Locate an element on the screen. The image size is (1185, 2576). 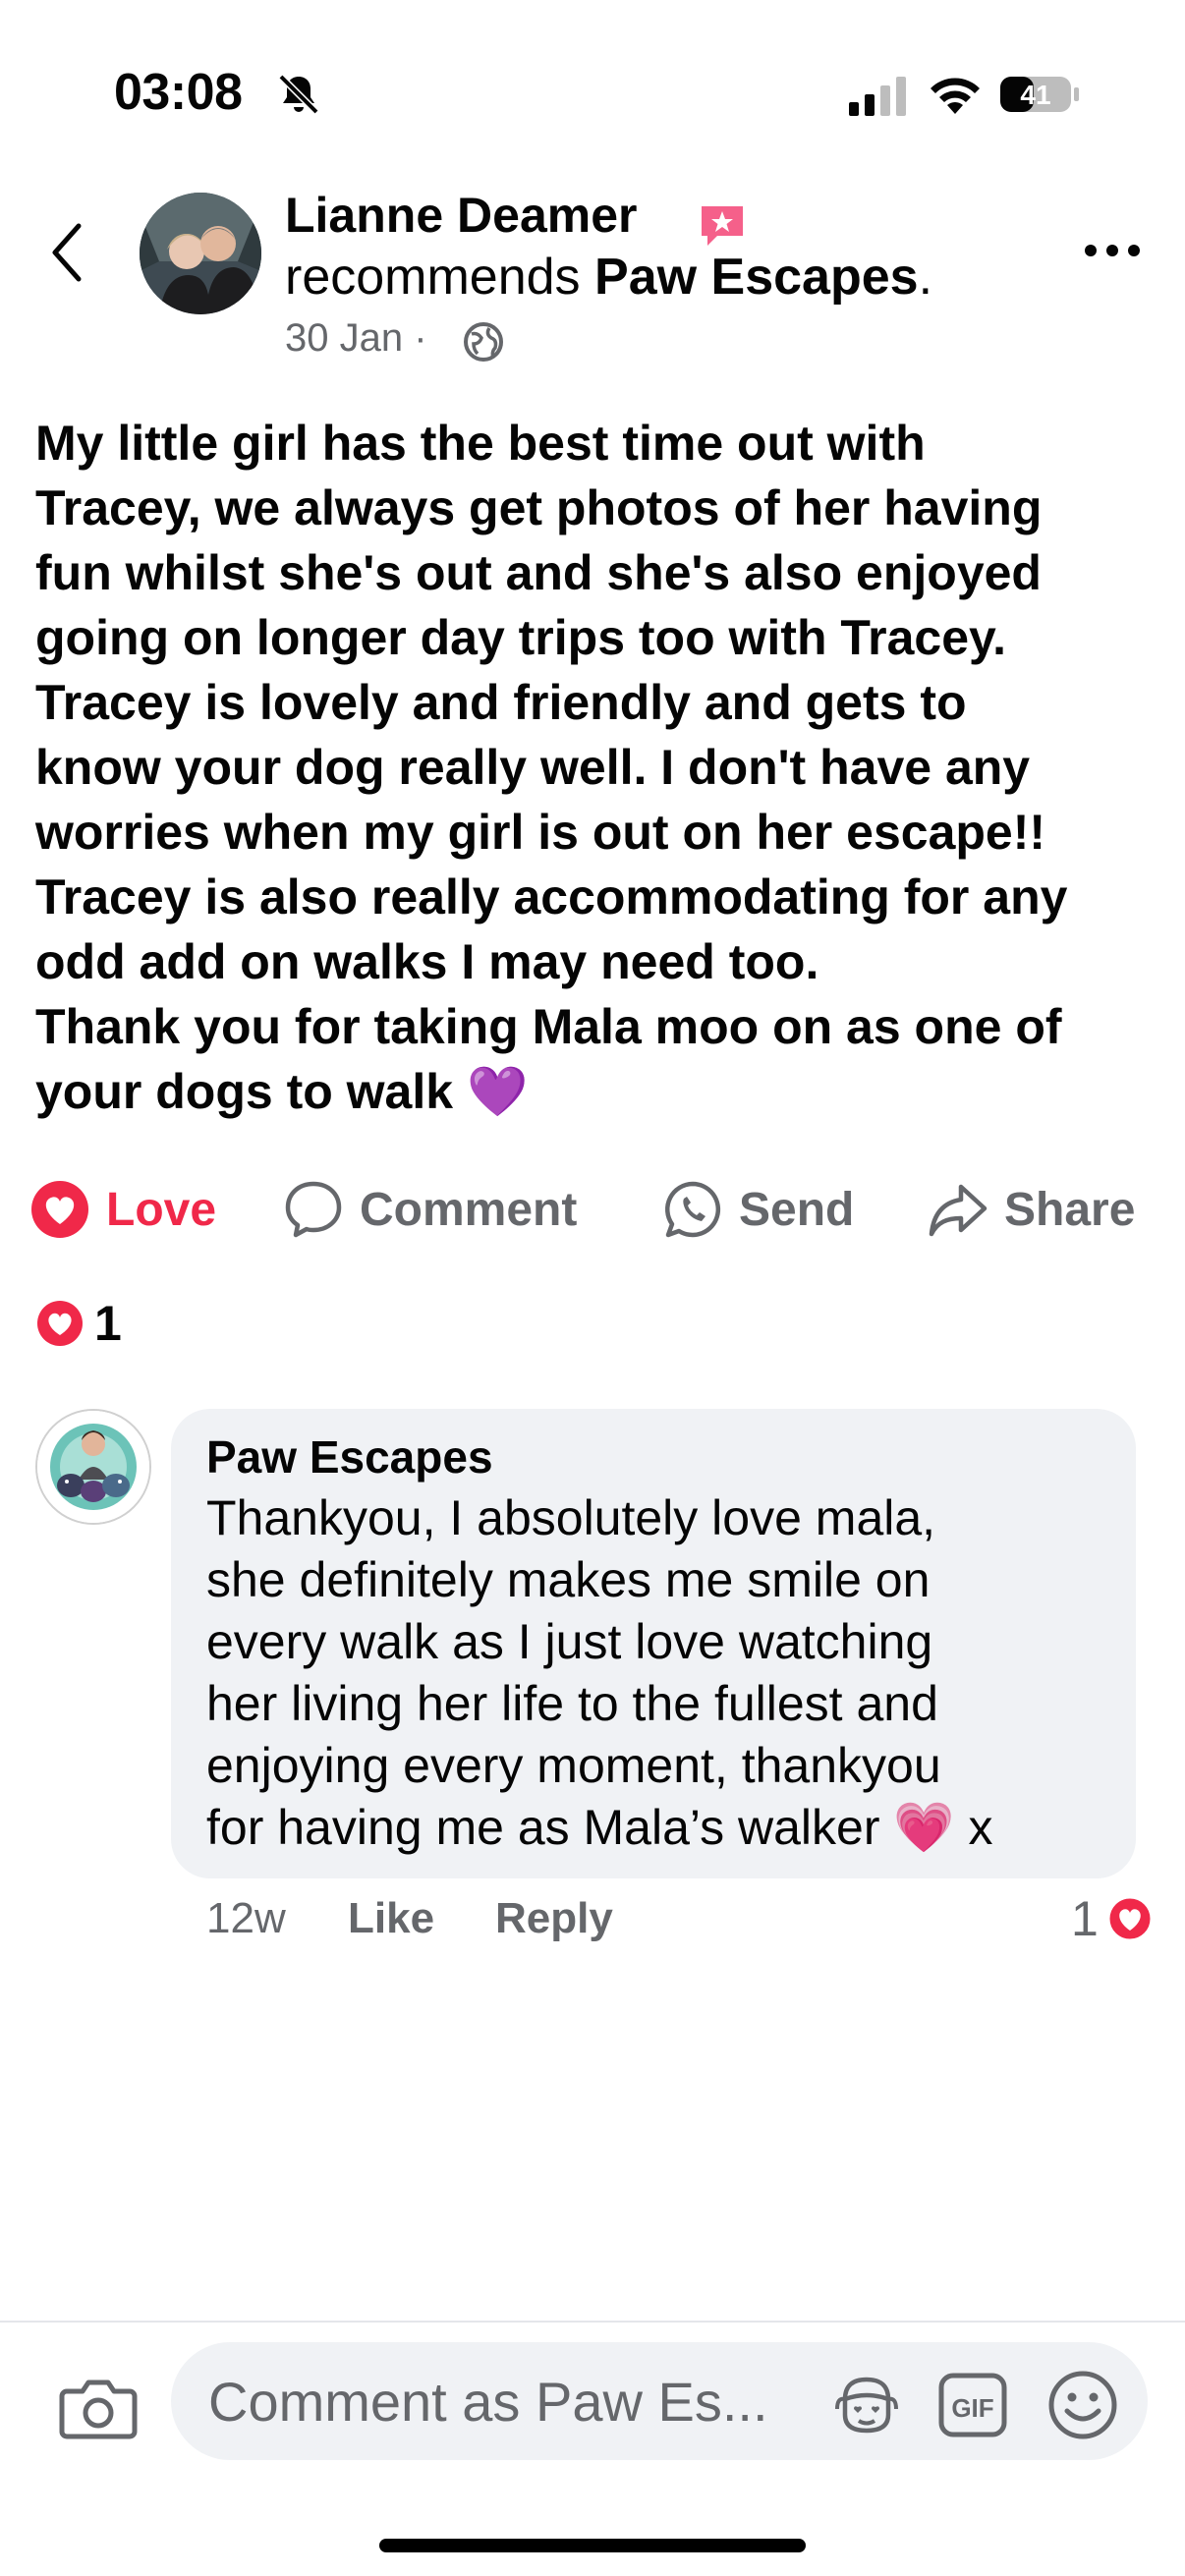
avatar-sticker-icon is located at coordinates (867, 2405).